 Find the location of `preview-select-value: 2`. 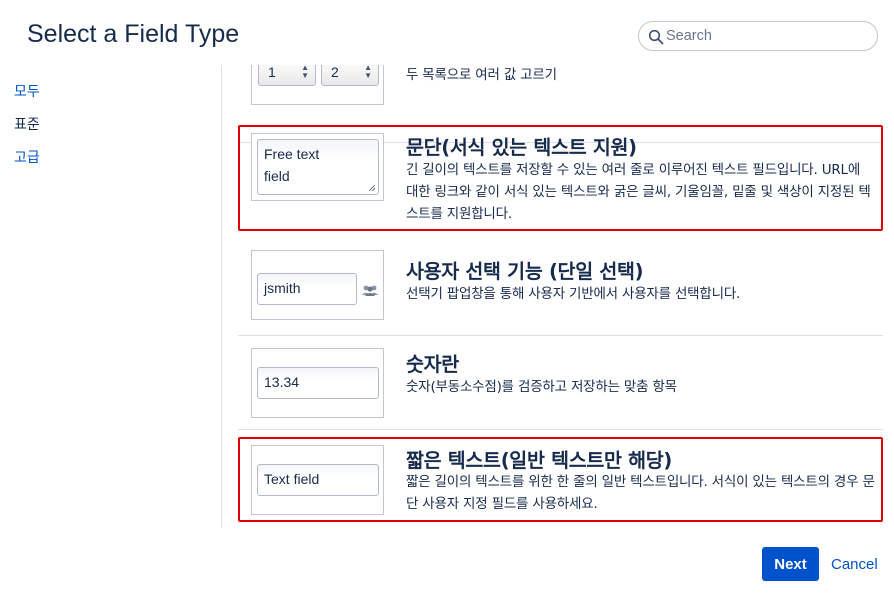

preview-select-value: 2 is located at coordinates (335, 72).